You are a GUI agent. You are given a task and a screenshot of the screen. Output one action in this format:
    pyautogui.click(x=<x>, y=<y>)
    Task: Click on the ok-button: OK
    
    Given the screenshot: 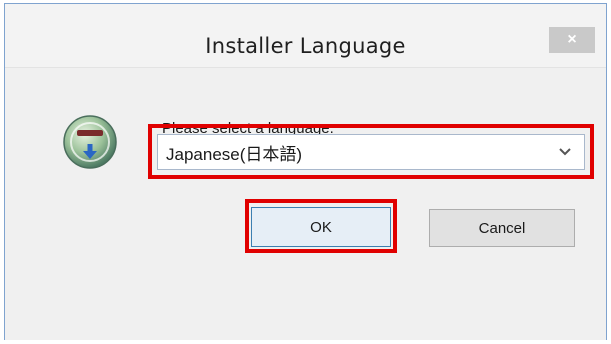 What is the action you would take?
    pyautogui.click(x=321, y=227)
    